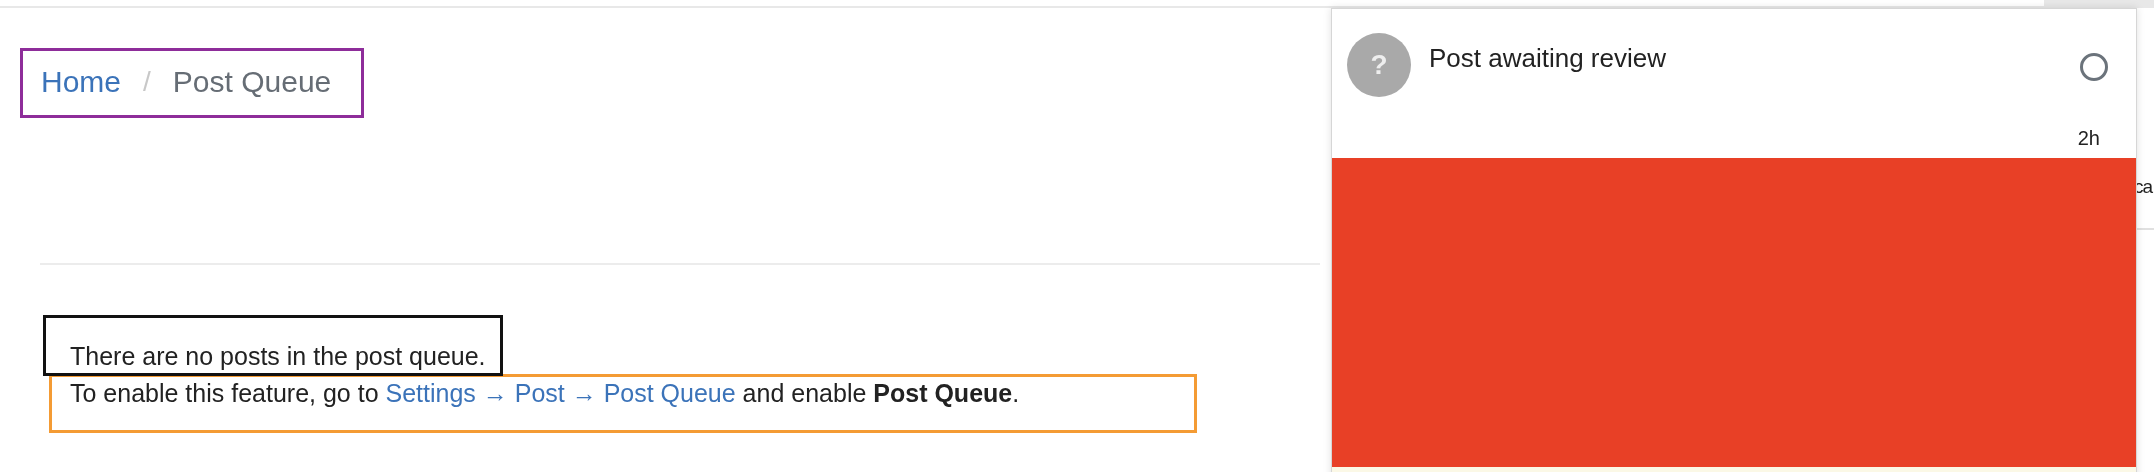  Describe the element at coordinates (81, 82) in the screenshot. I see `breadcrumb-link: Home` at that location.